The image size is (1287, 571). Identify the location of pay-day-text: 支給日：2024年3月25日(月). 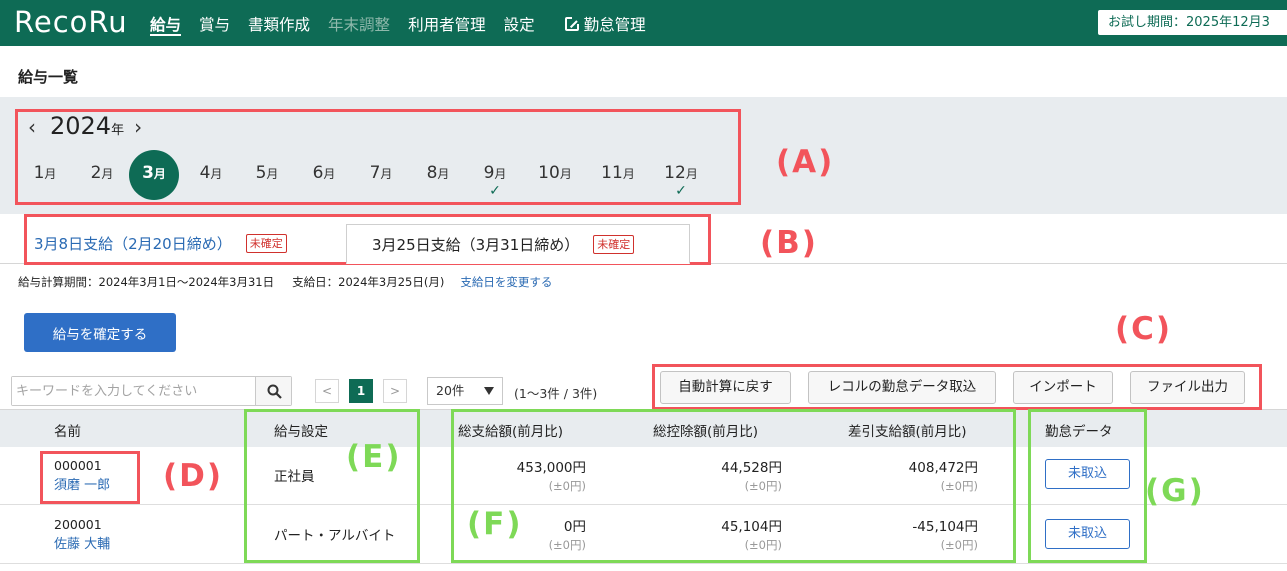
(368, 282).